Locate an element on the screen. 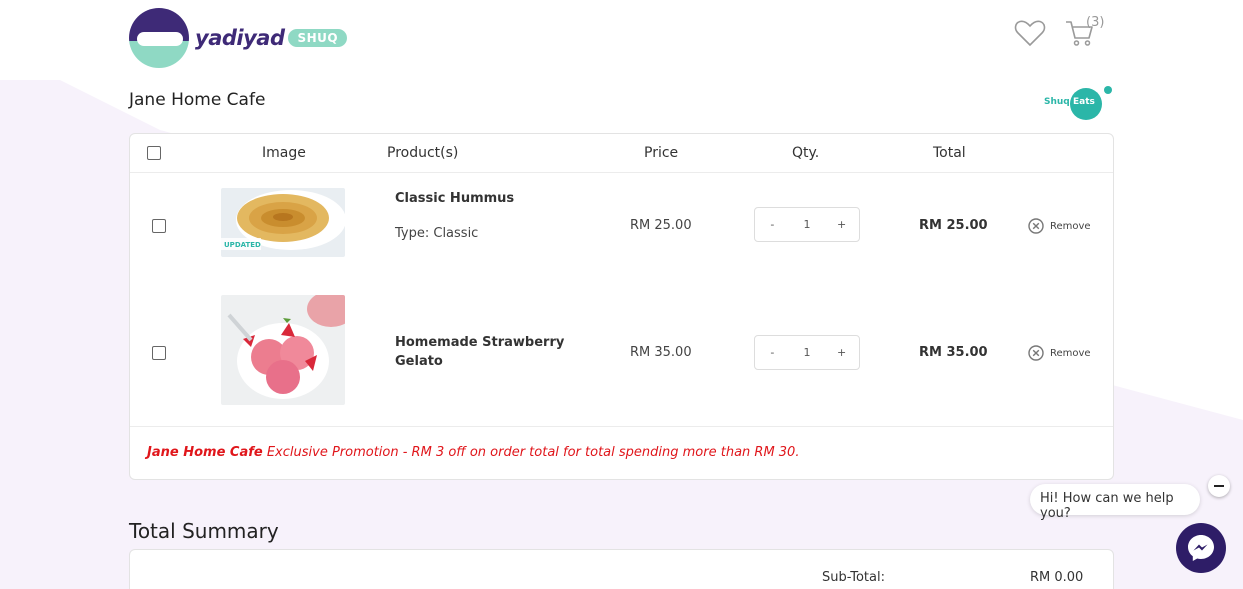  column-header-products: Product(s) is located at coordinates (423, 153).